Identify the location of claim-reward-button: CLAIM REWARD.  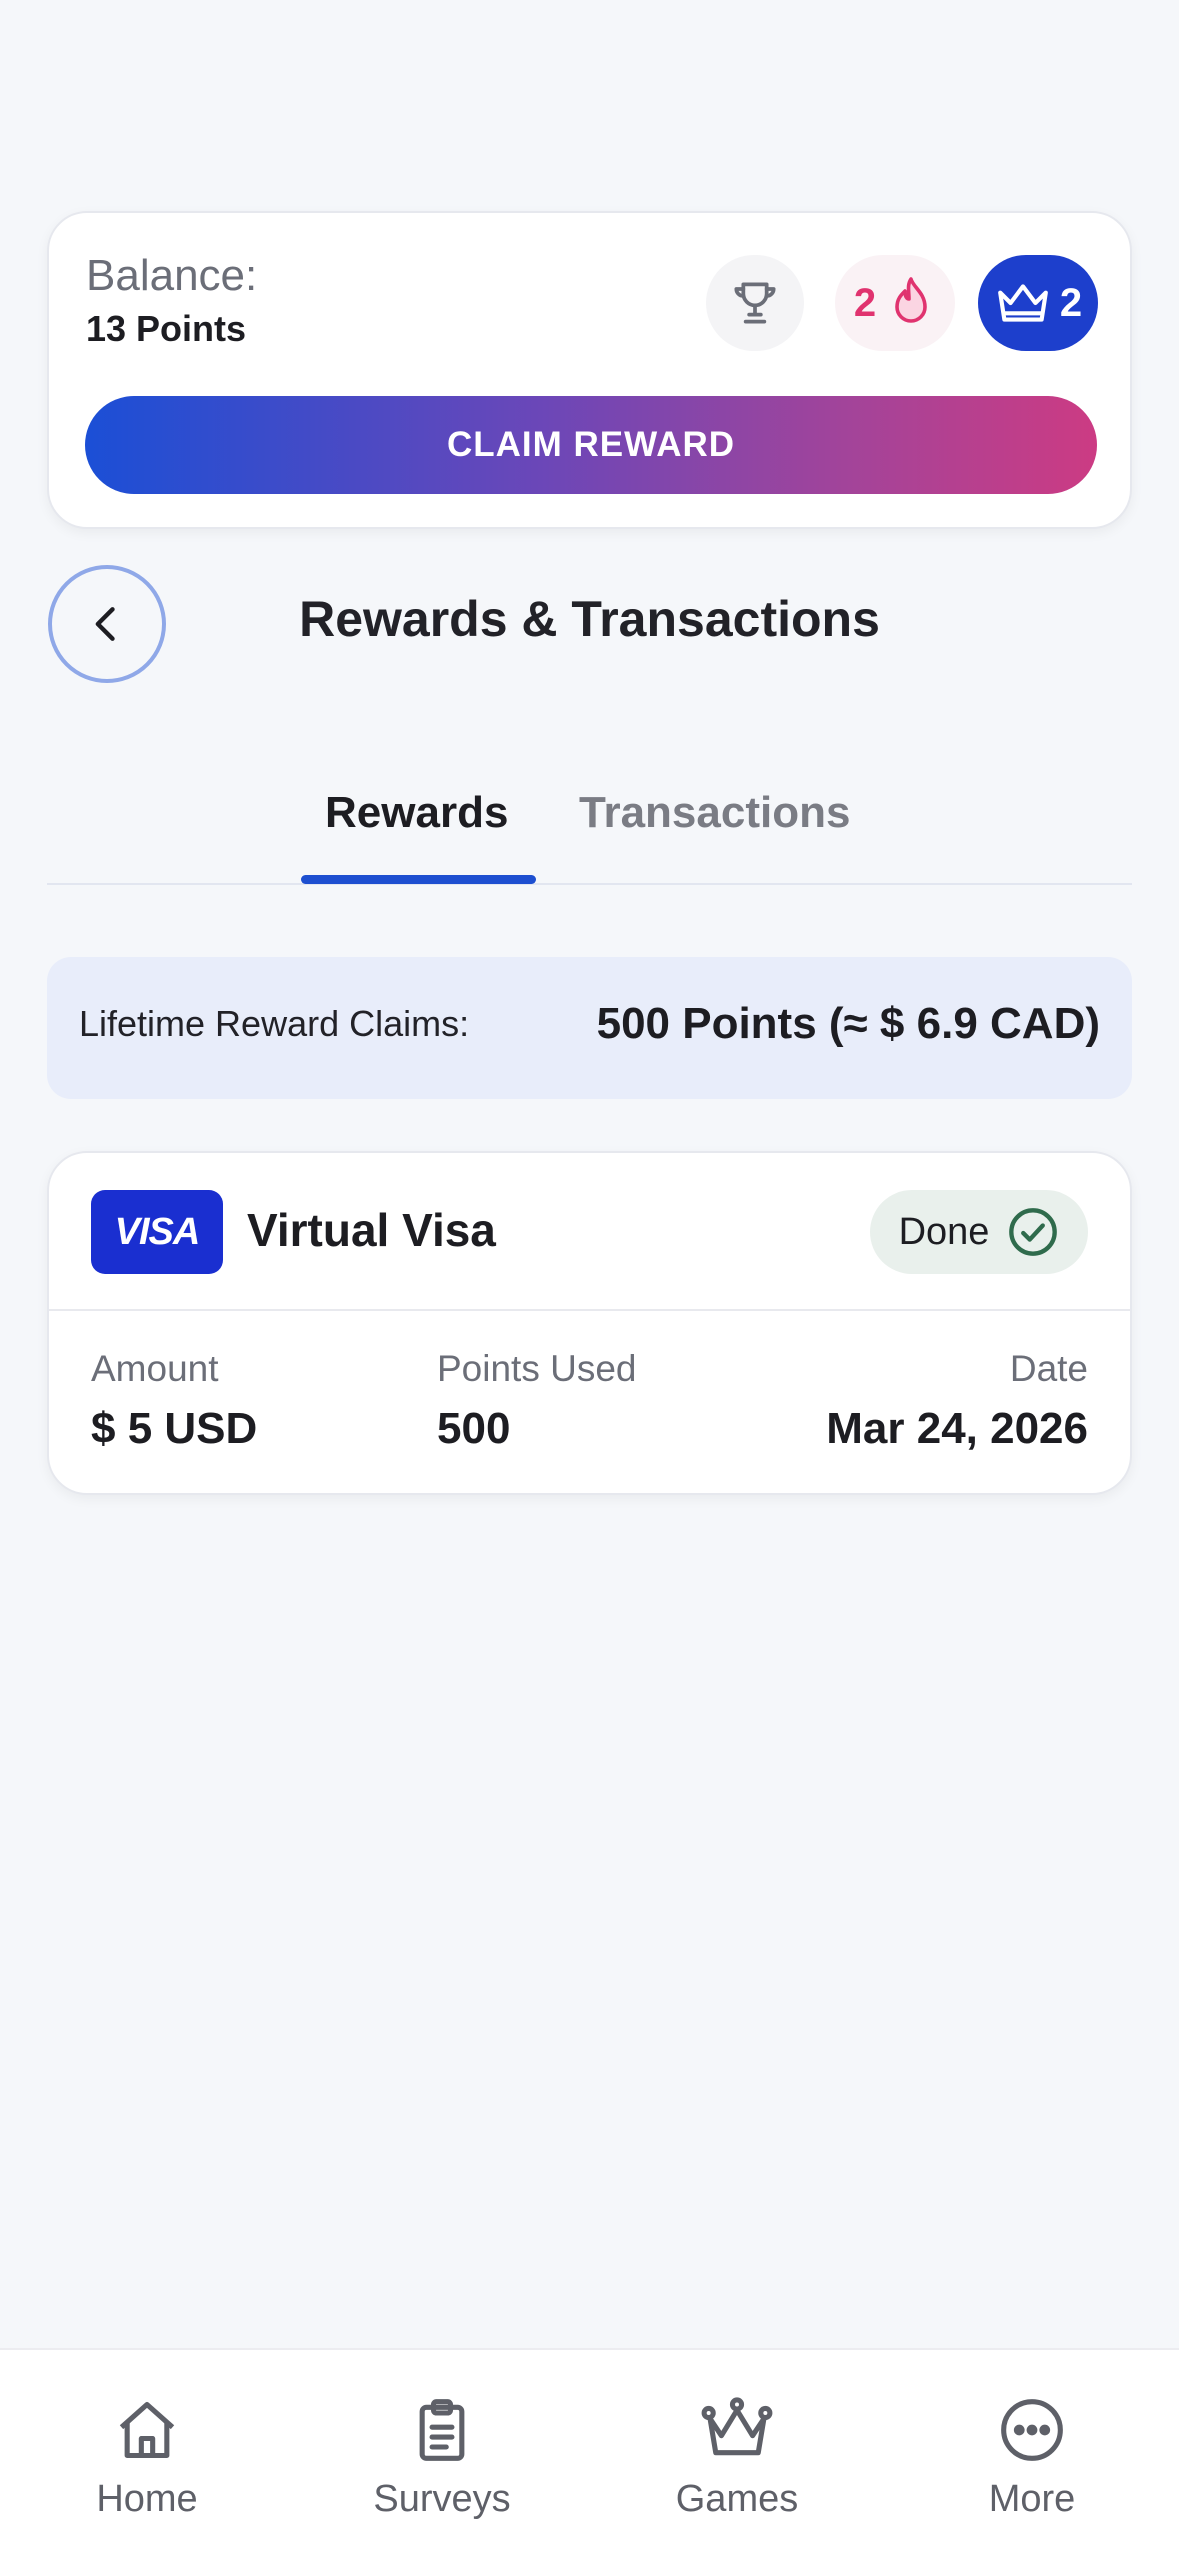
(591, 445).